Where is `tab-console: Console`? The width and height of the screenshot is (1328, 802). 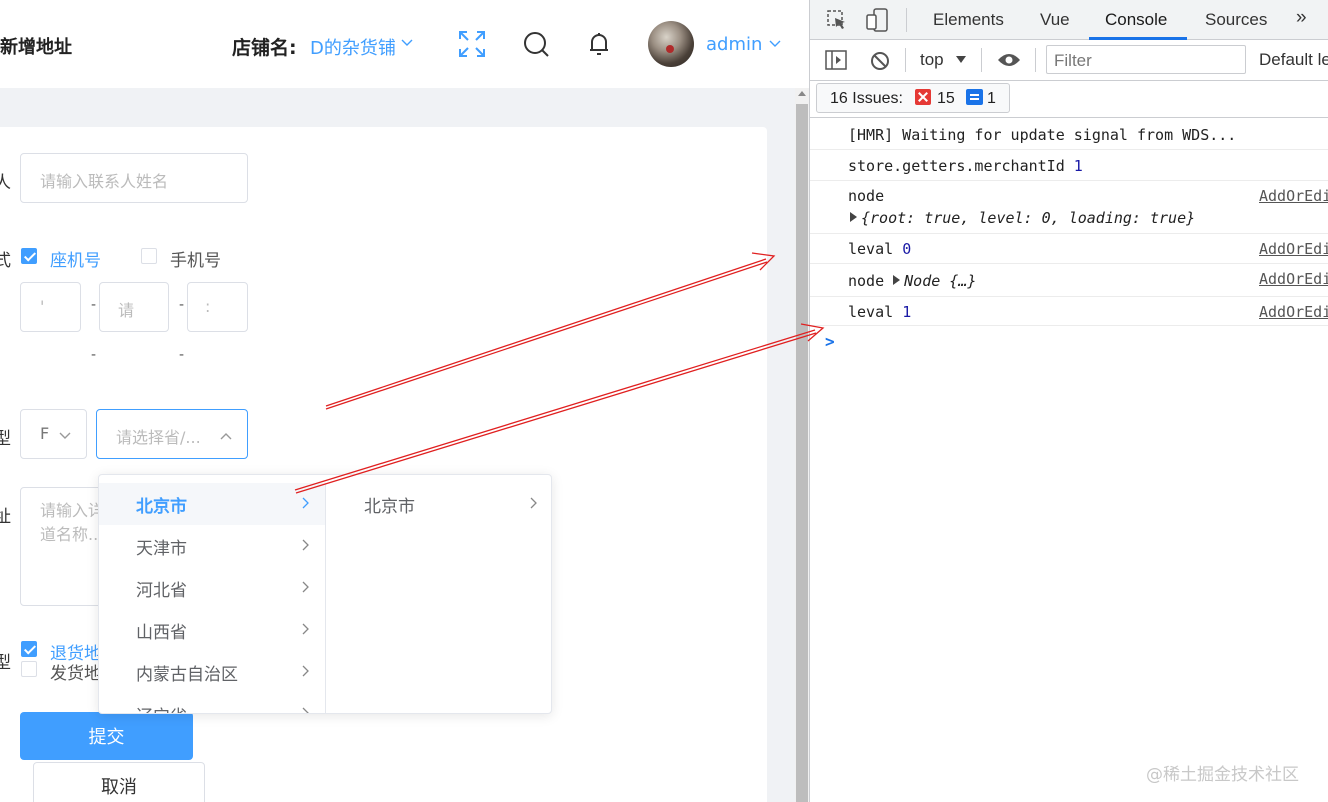
tab-console: Console is located at coordinates (1136, 20).